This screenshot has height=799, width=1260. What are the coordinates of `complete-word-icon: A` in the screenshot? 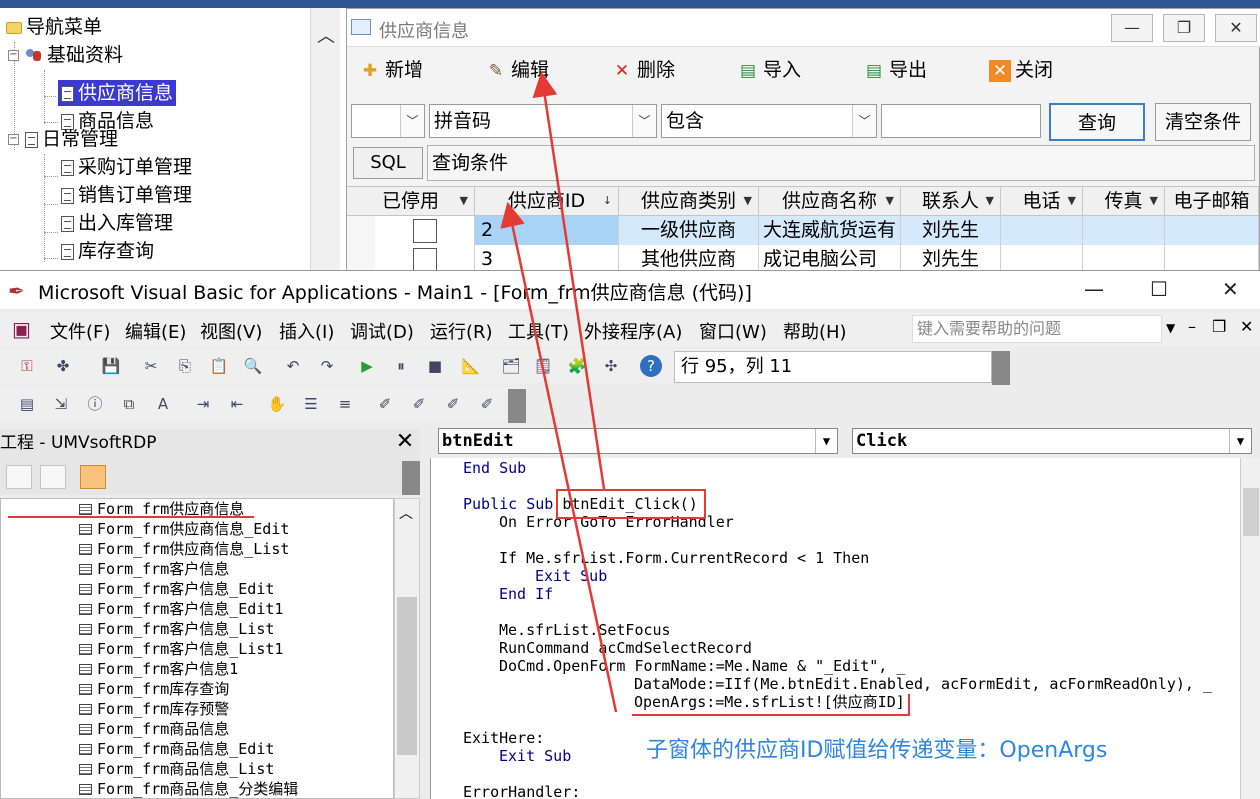 It's located at (163, 404).